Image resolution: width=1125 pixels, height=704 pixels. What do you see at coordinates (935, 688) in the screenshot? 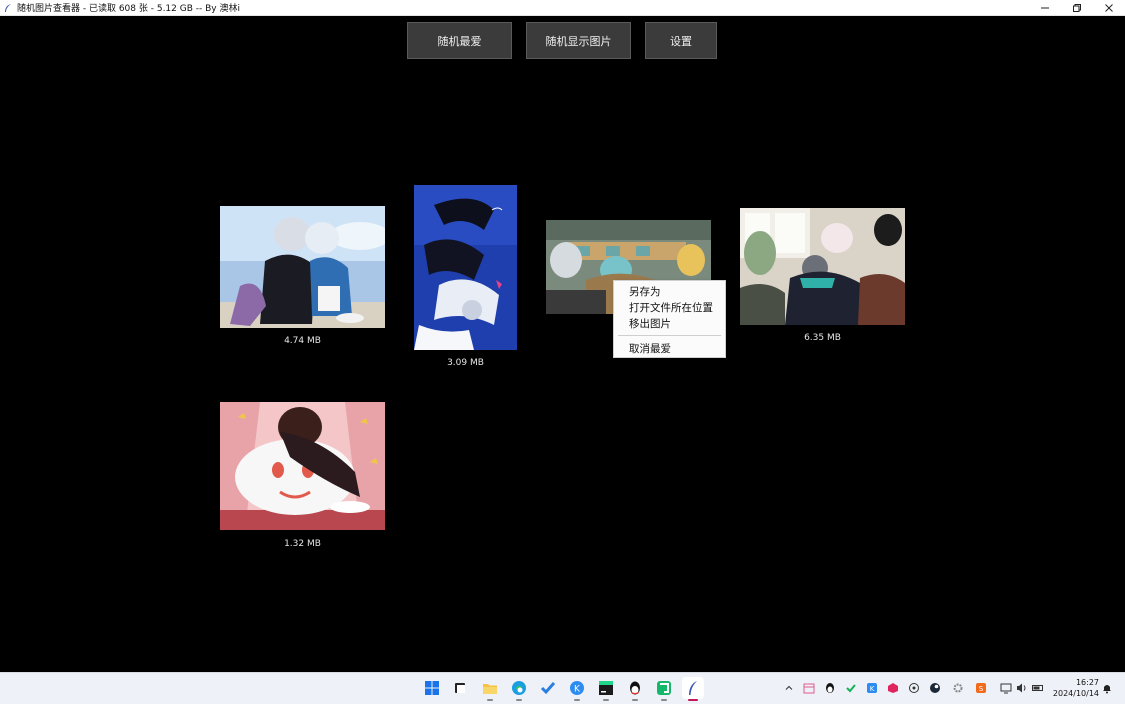
I see `tray-steam-icon` at bounding box center [935, 688].